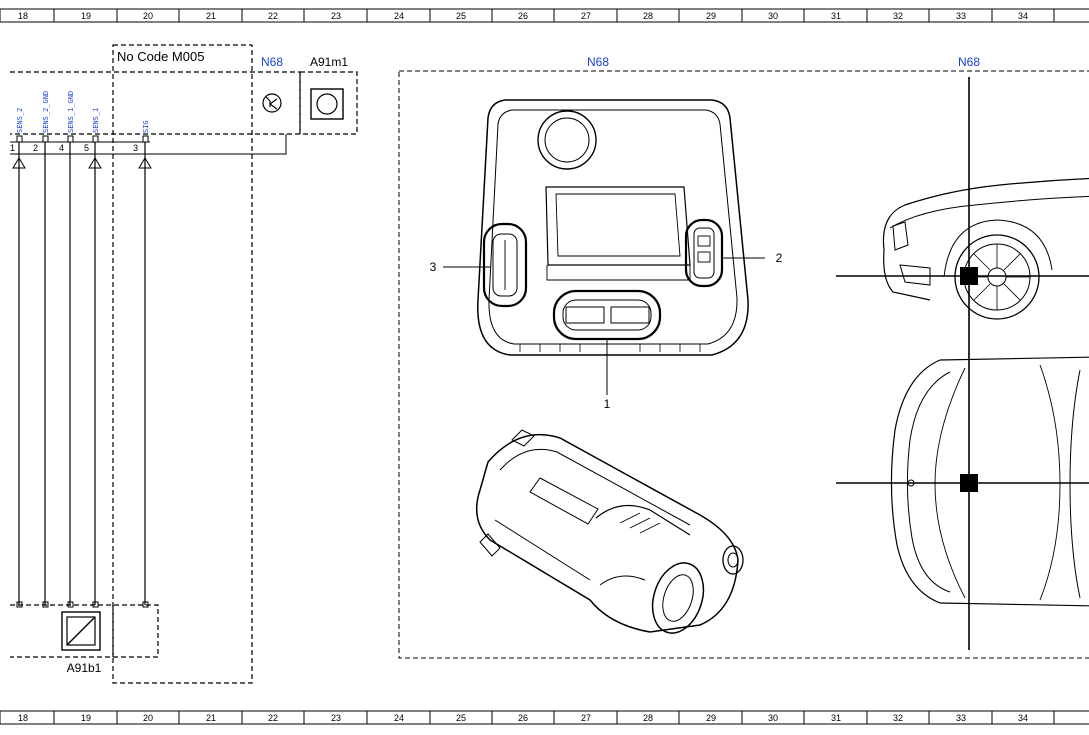 This screenshot has width=1089, height=735. Describe the element at coordinates (461, 16) in the screenshot. I see `ruler-col-25-top: 25` at that location.